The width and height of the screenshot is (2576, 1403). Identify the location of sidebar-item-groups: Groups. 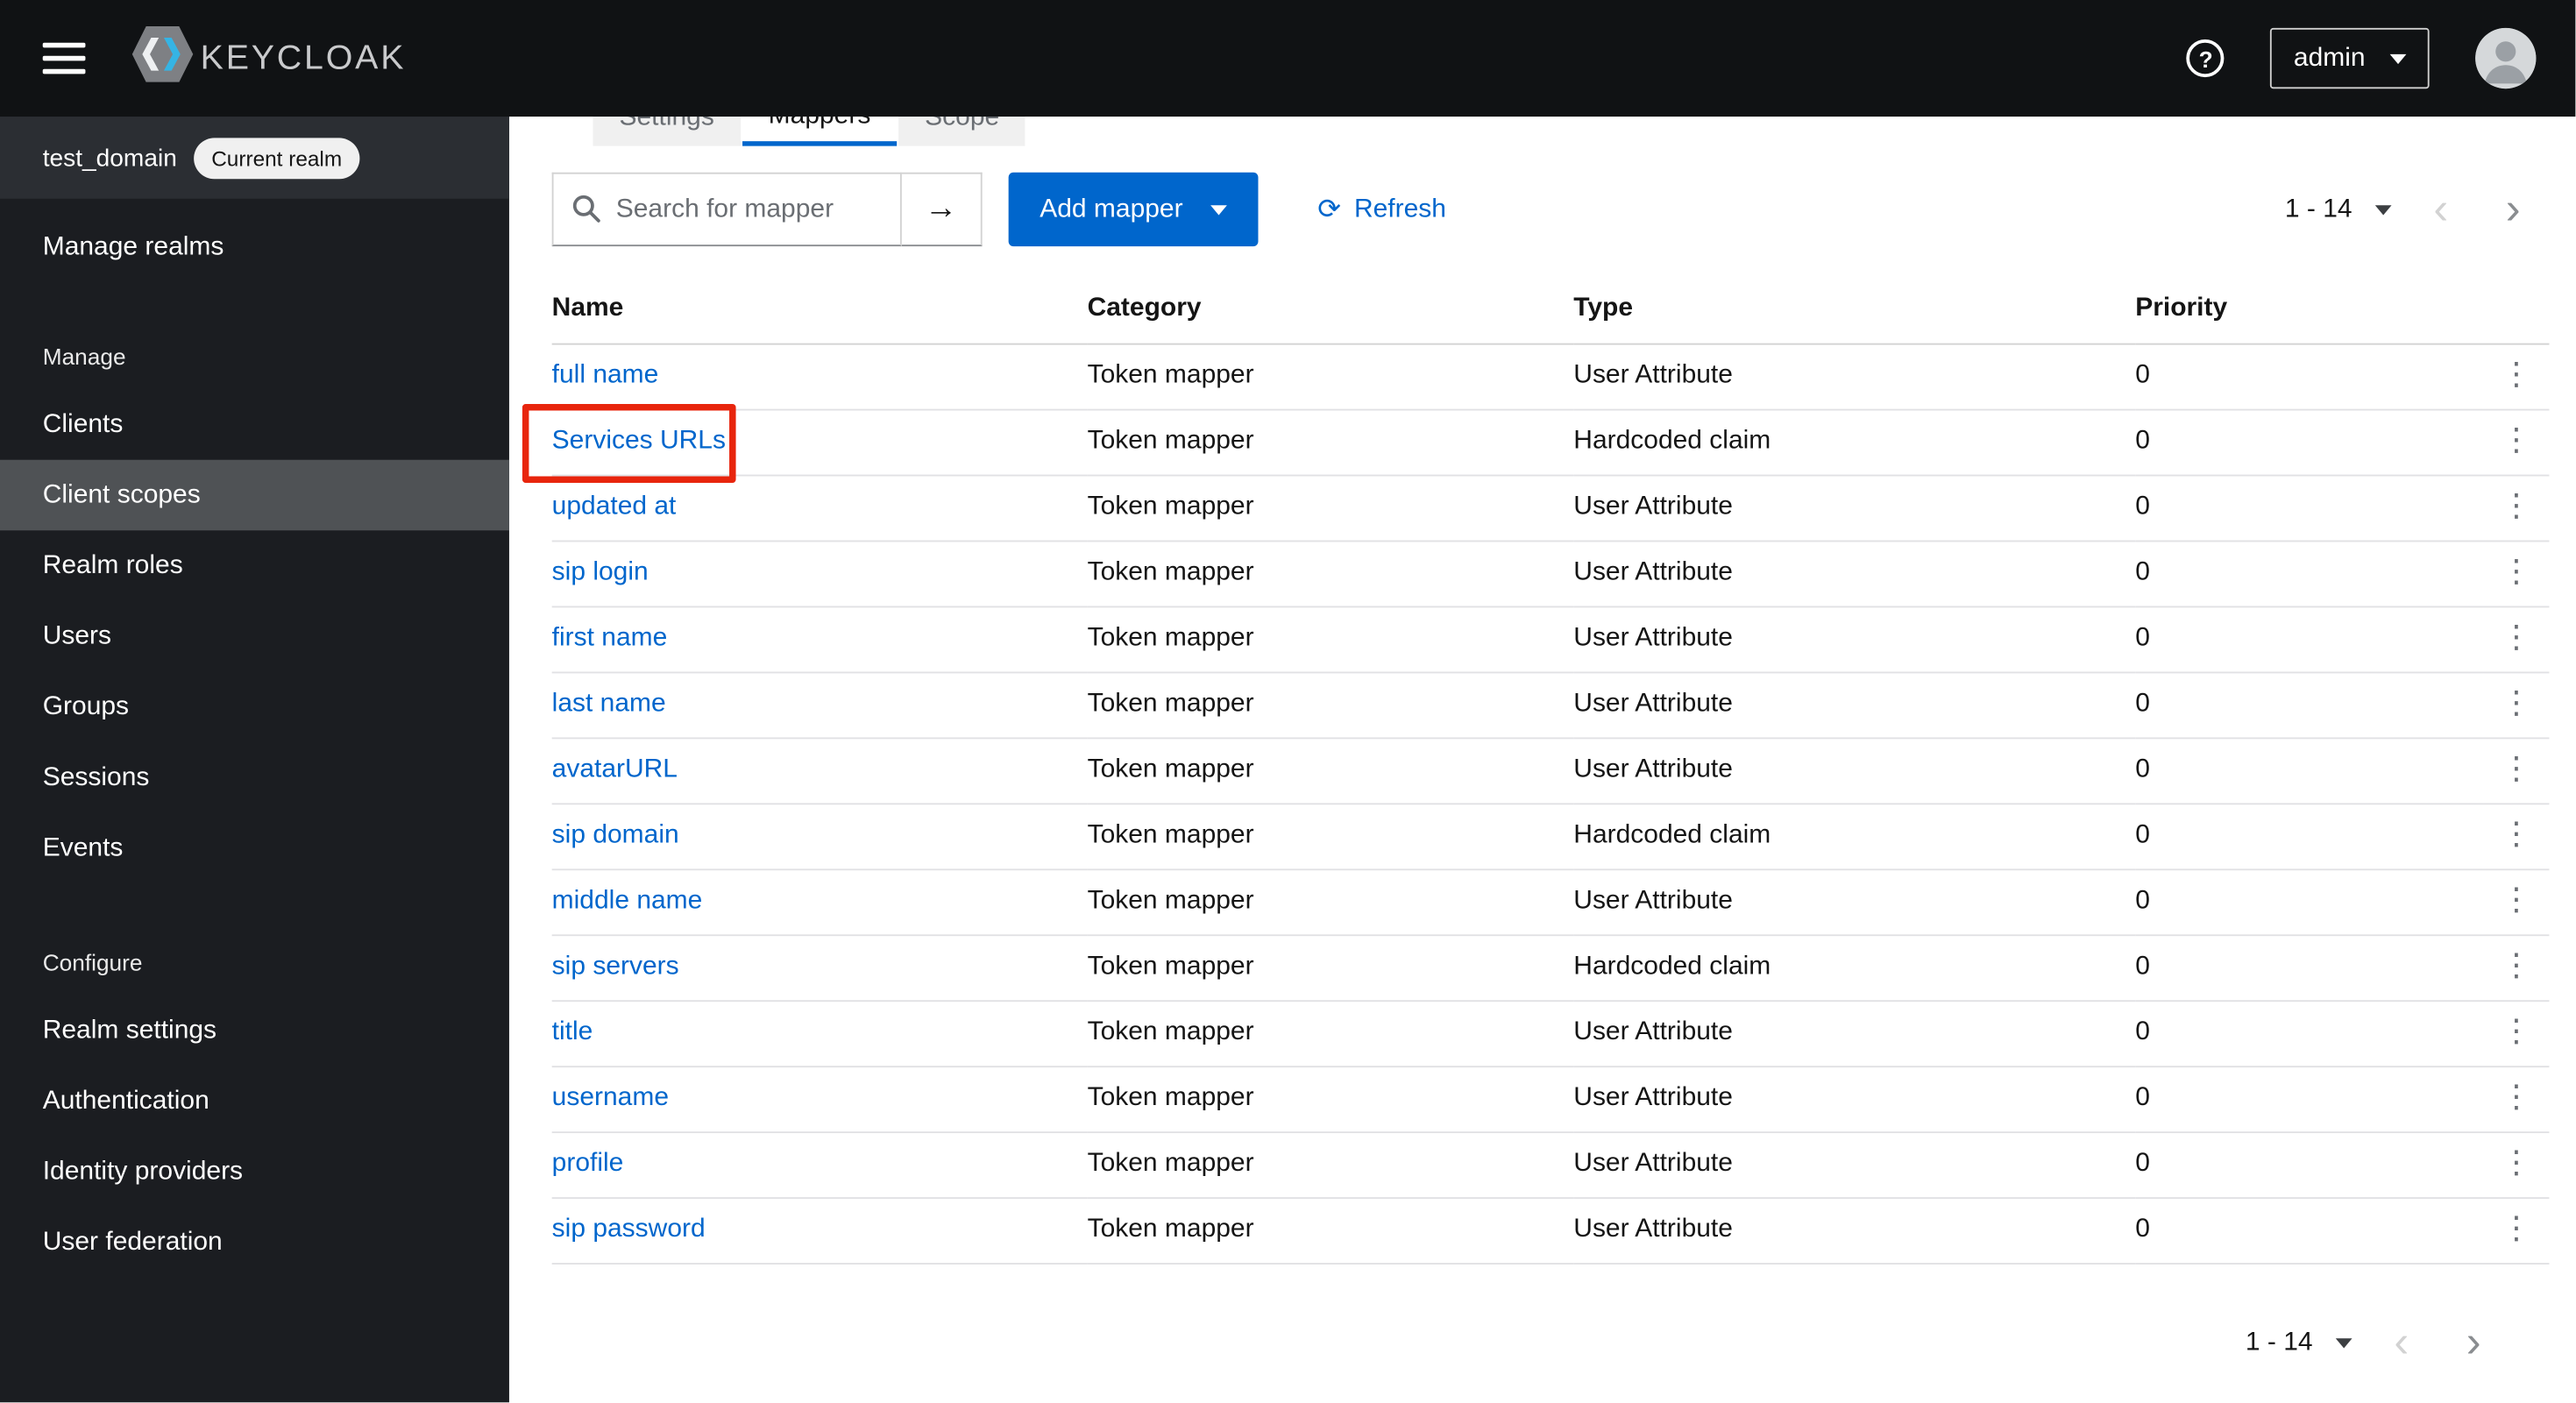
(254, 707).